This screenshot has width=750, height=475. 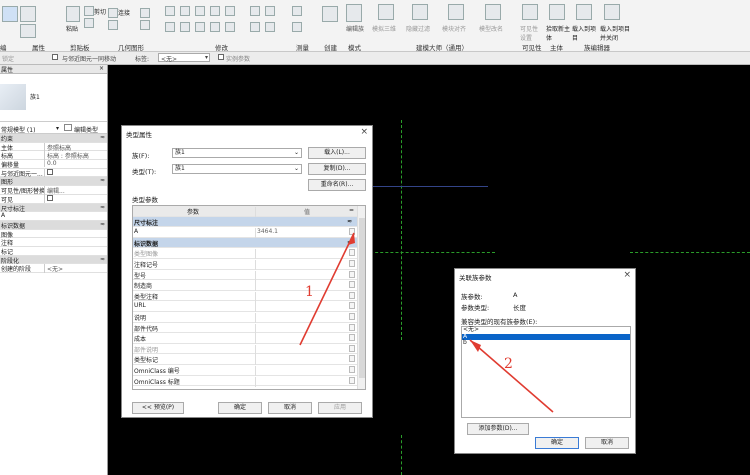 I want to click on arrowhead-2-icon, so click(x=475, y=346).